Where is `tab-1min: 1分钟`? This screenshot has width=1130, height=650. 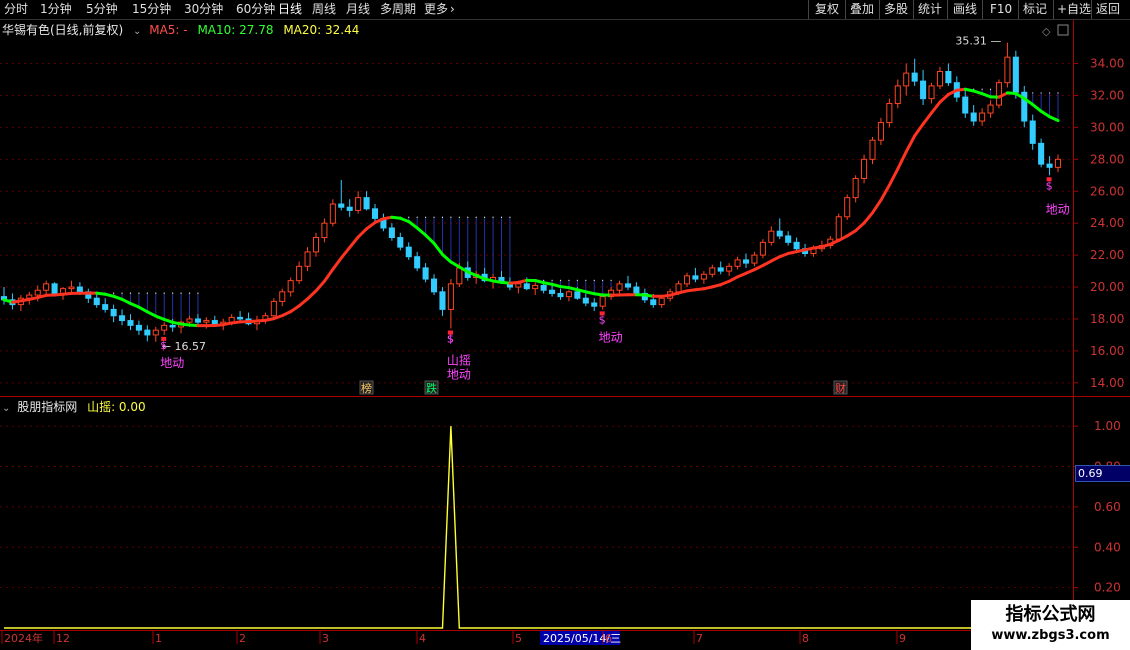
tab-1min: 1分钟 is located at coordinates (56, 9).